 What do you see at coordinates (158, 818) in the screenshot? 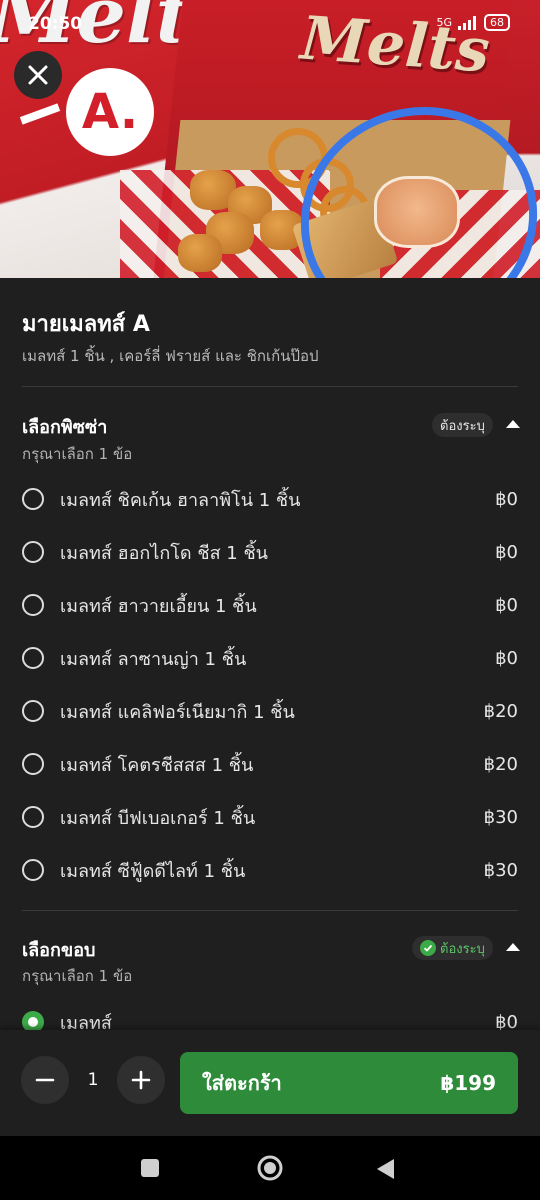
I see `option-label: เมลทส์ บีฟเบอเกอร์ 1 ชิ้น` at bounding box center [158, 818].